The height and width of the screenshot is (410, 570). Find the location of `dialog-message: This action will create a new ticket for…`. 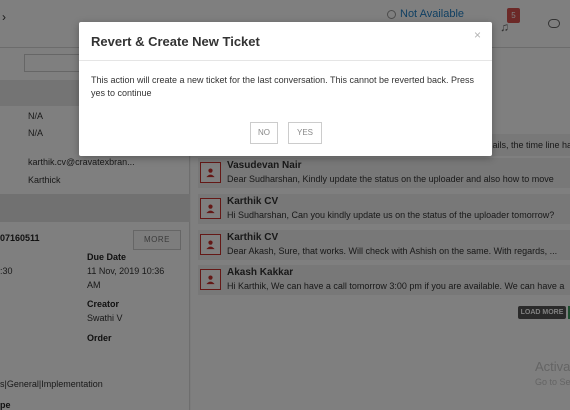

dialog-message: This action will create a new ticket for… is located at coordinates (283, 86).